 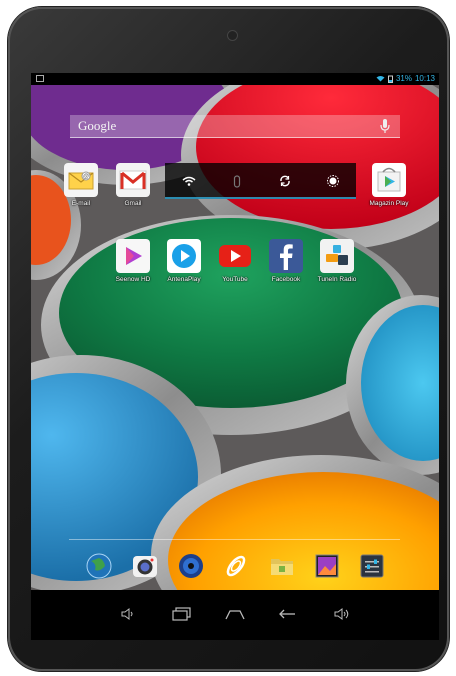 I want to click on app-label: Facebook, so click(x=286, y=279).